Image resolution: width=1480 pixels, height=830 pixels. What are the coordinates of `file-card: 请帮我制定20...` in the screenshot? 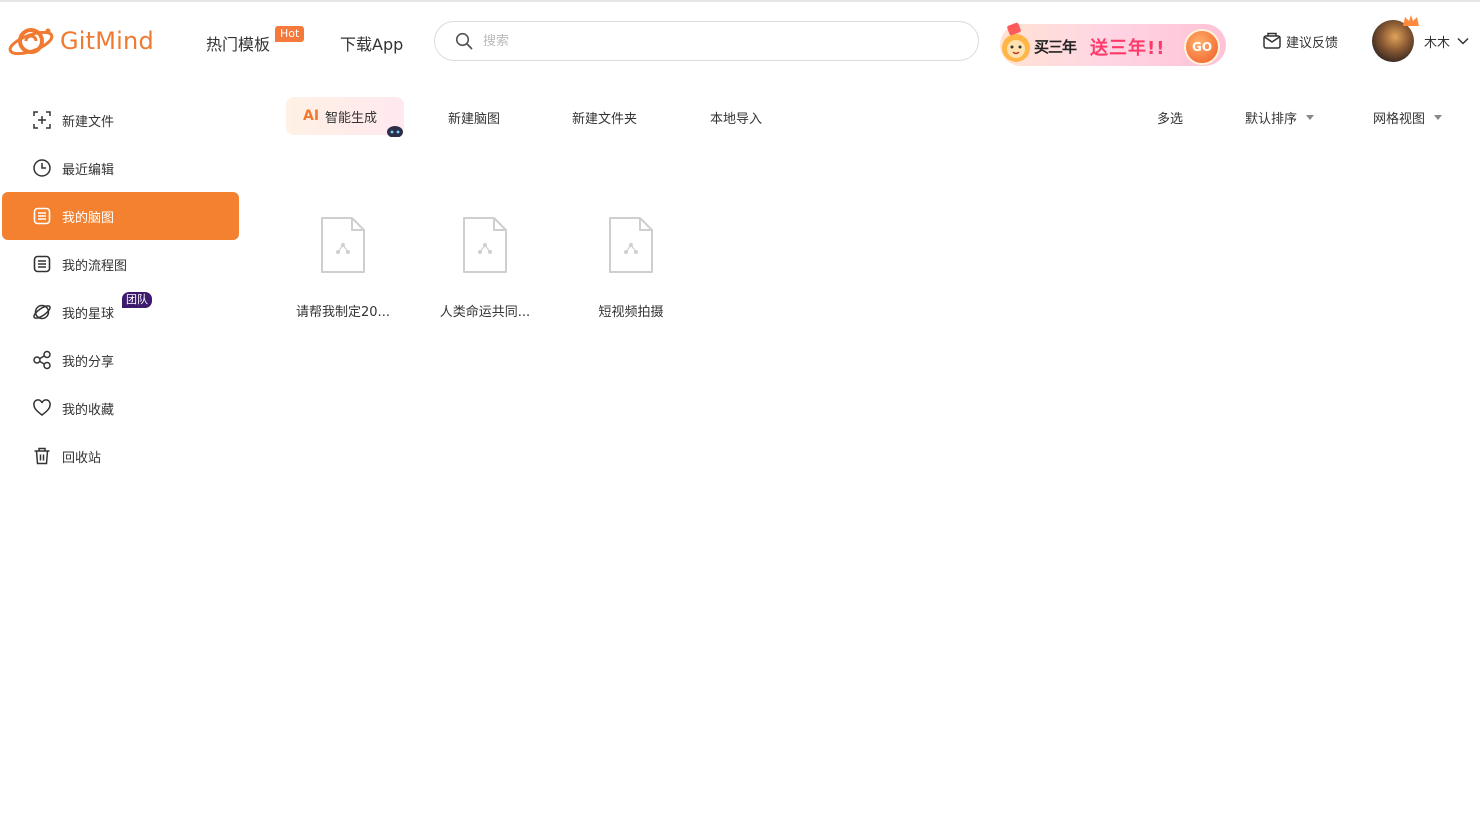 It's located at (343, 267).